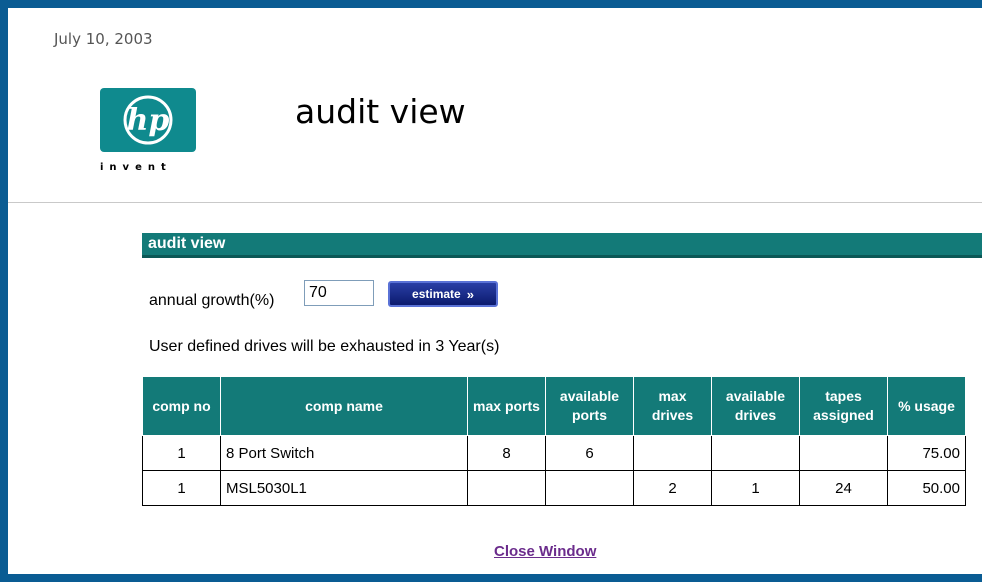  I want to click on table-cell: 2, so click(672, 488).